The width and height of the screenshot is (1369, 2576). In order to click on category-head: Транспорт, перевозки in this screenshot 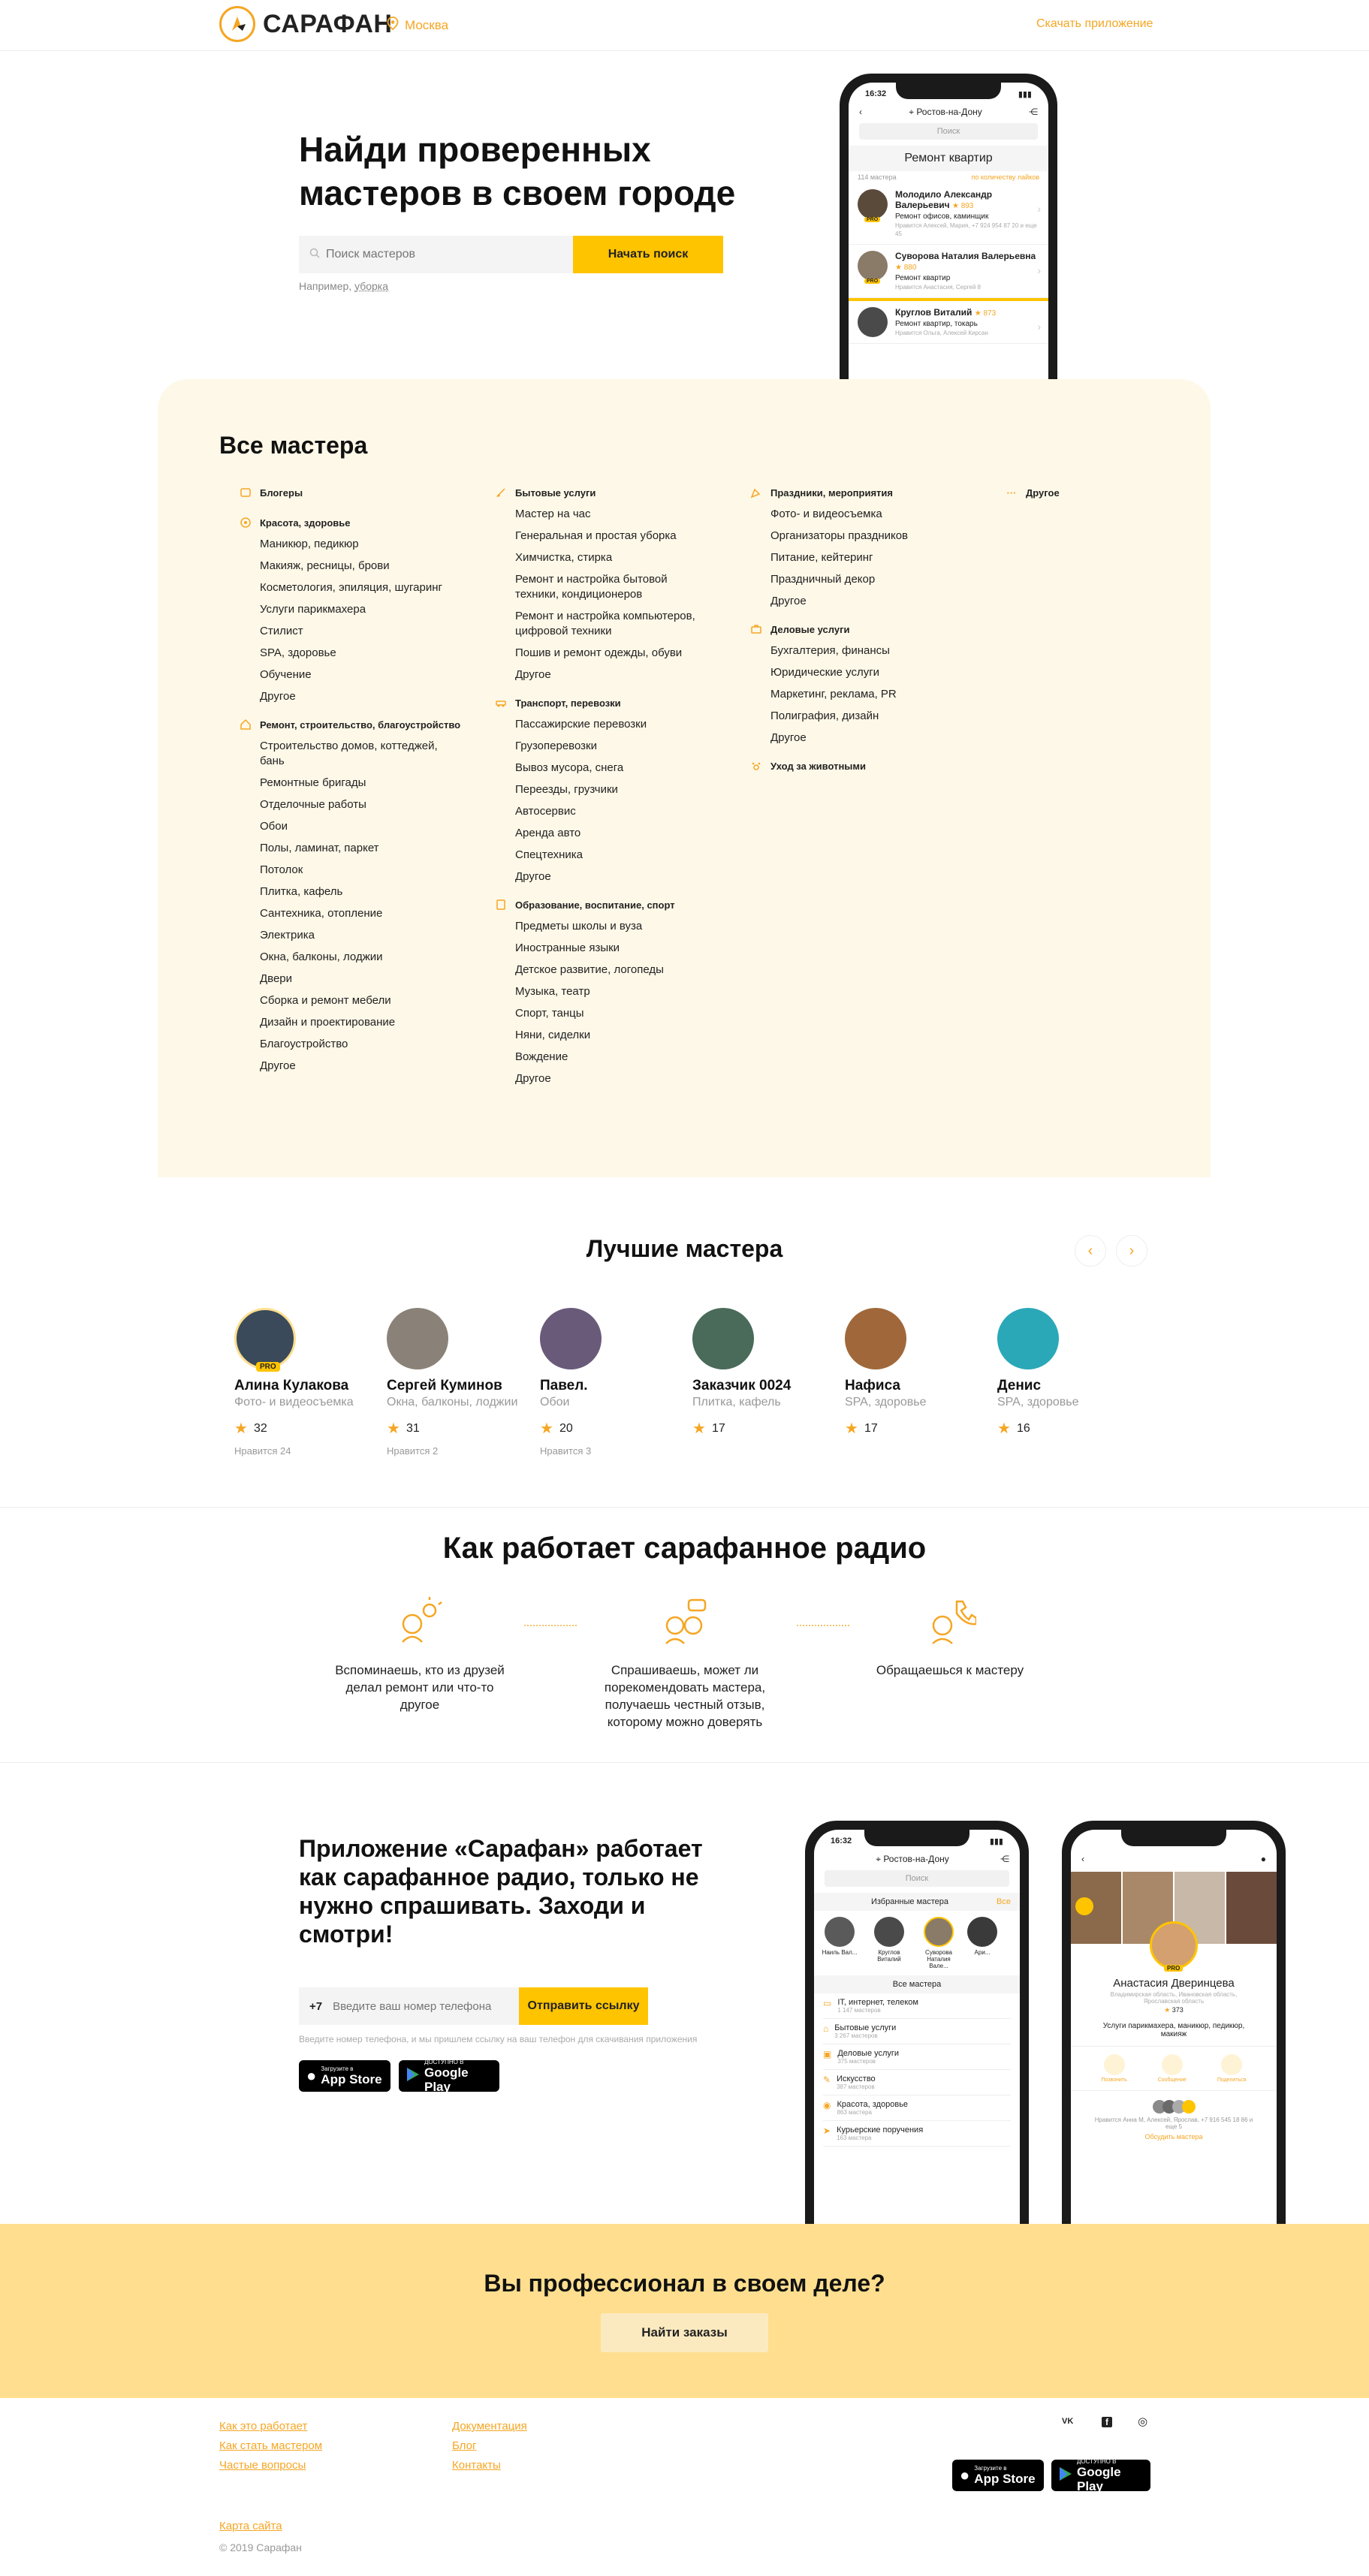, I will do `click(618, 703)`.